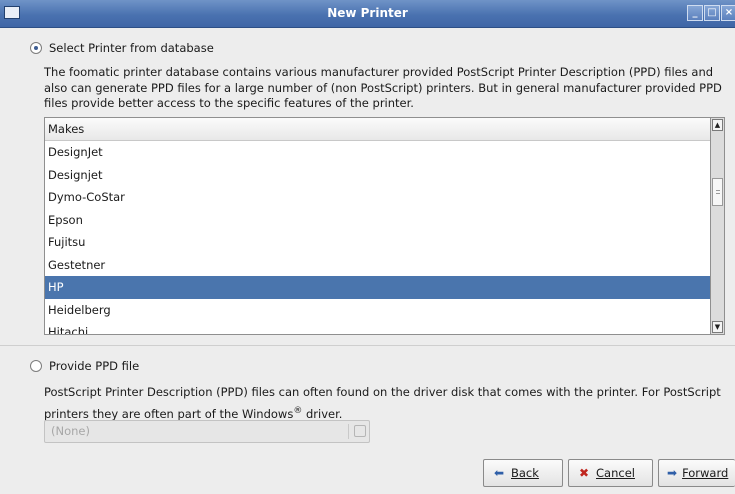 The height and width of the screenshot is (494, 735). Describe the element at coordinates (499, 473) in the screenshot. I see `back-arrow-icon: ⬅` at that location.